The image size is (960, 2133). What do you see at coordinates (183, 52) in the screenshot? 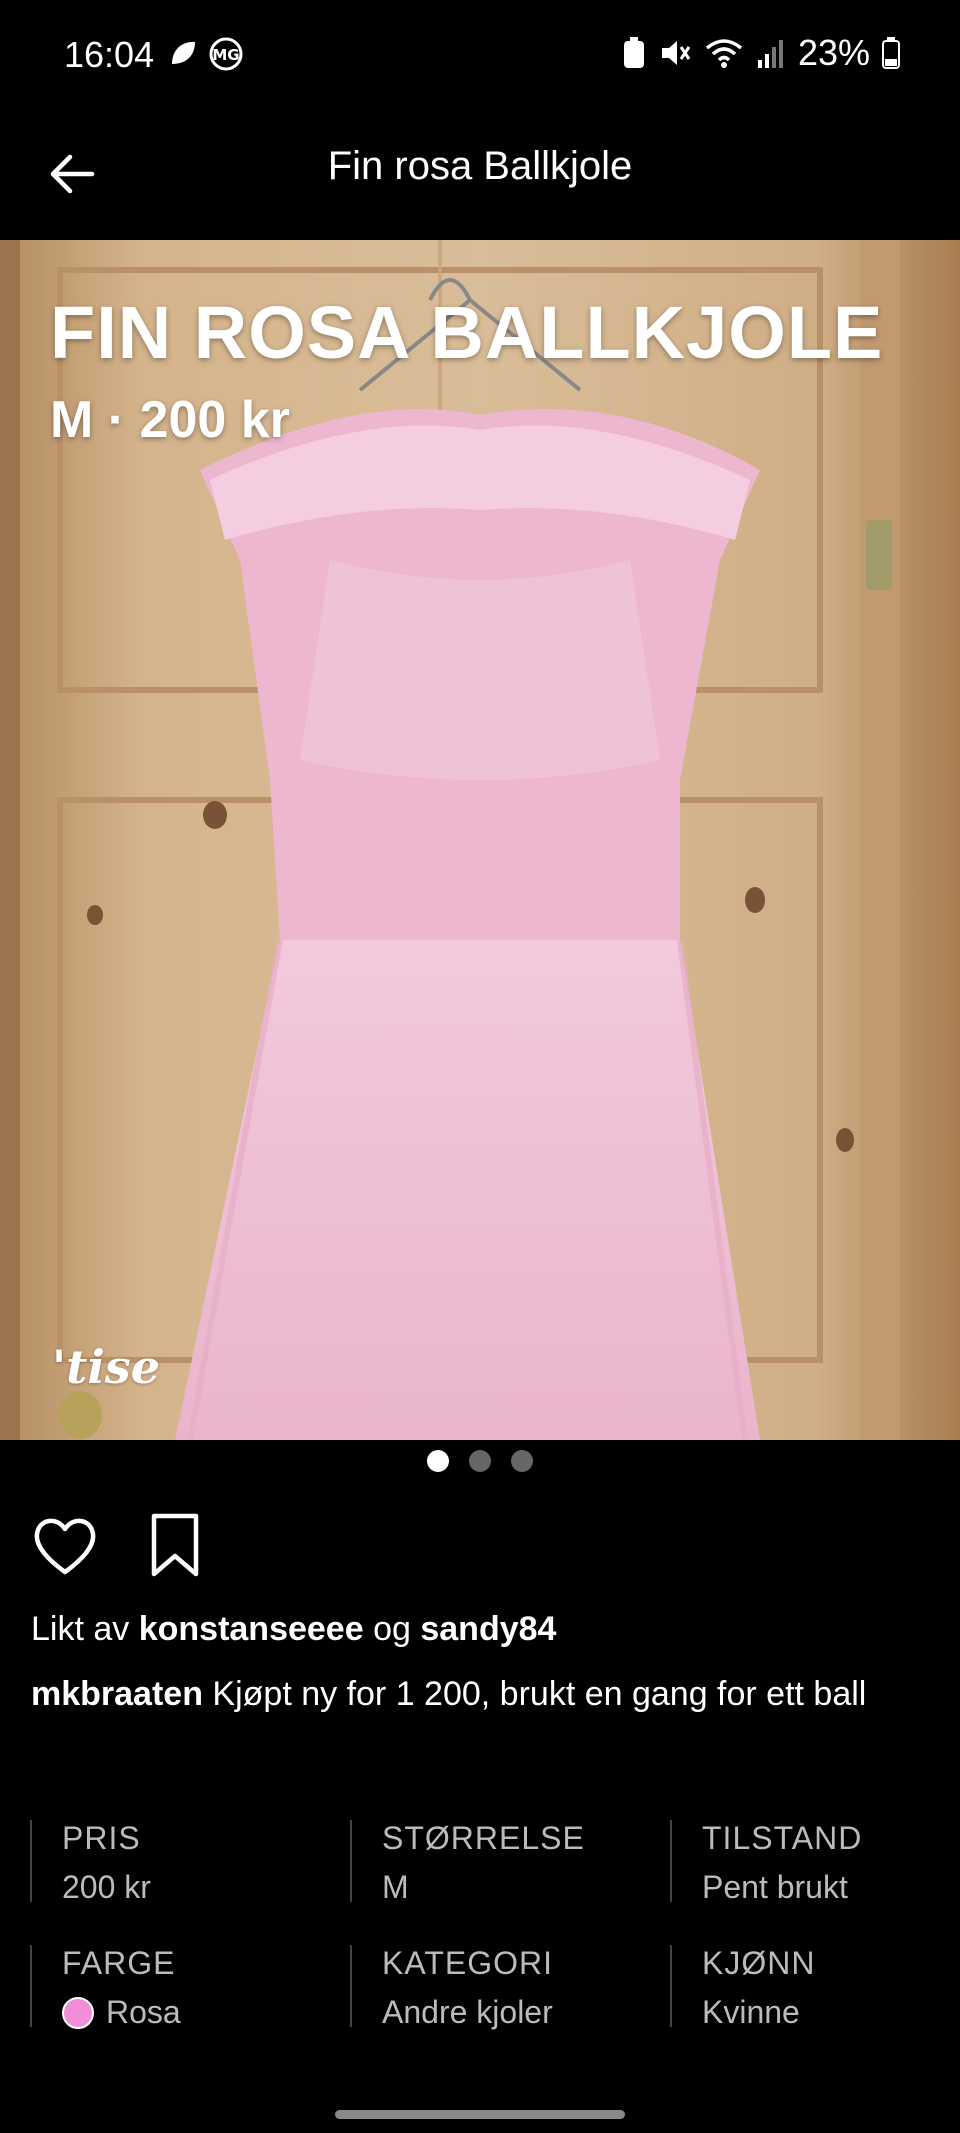
I see `leaf-icon` at bounding box center [183, 52].